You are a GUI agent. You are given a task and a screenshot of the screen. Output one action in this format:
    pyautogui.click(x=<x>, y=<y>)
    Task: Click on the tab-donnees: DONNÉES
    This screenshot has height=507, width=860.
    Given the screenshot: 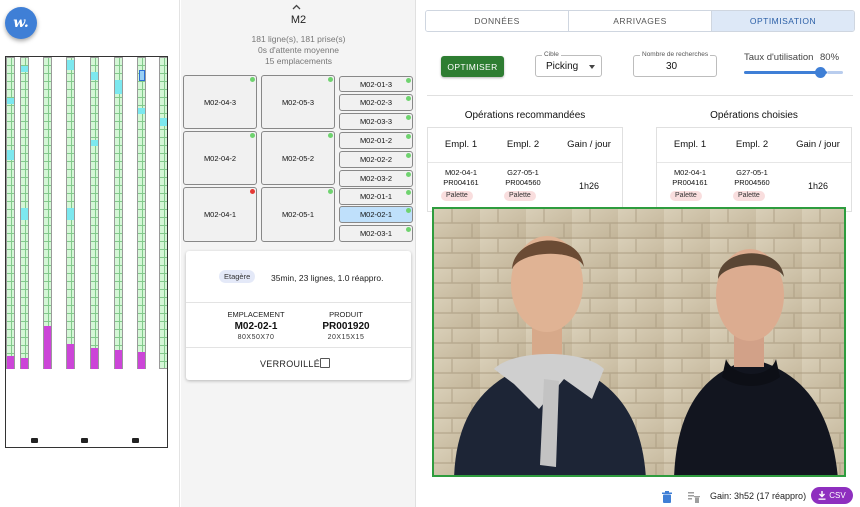 What is the action you would take?
    pyautogui.click(x=497, y=21)
    